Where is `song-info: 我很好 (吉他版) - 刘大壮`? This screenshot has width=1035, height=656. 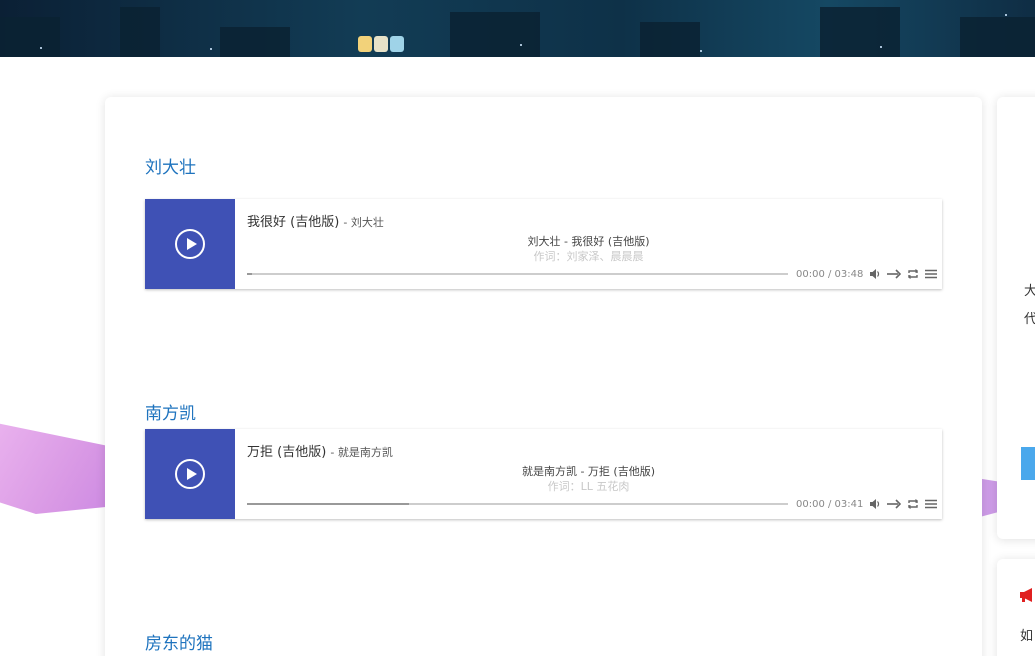
song-info: 我很好 (吉他版) - 刘大壮 is located at coordinates (315, 222).